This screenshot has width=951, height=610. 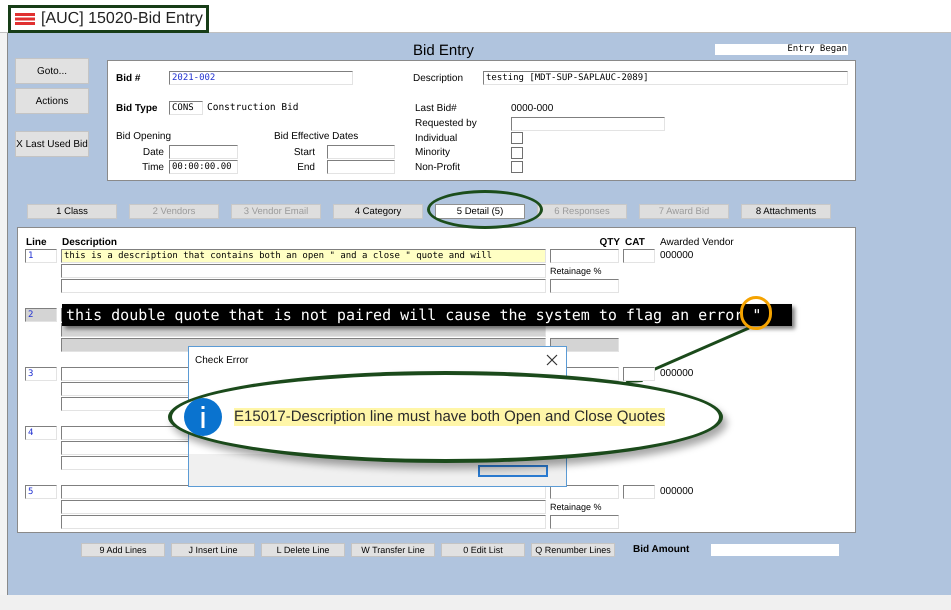 What do you see at coordinates (203, 417) in the screenshot?
I see `info-icon` at bounding box center [203, 417].